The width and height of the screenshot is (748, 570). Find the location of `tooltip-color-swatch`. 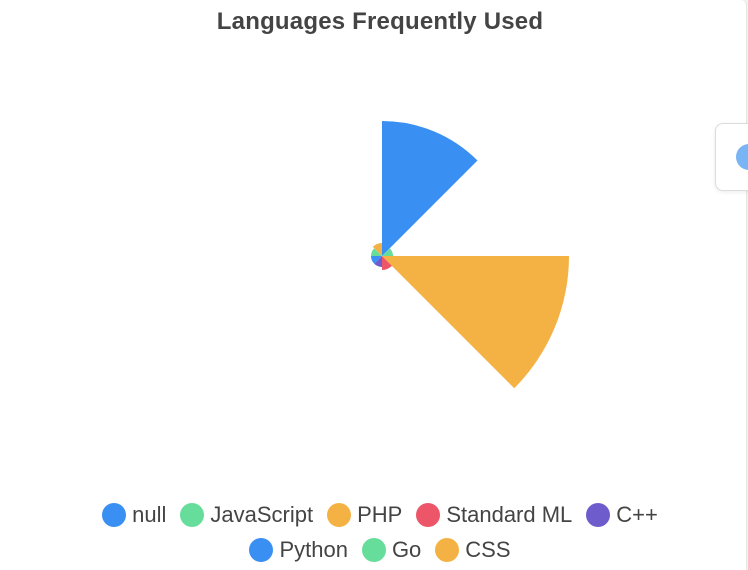

tooltip-color-swatch is located at coordinates (742, 157).